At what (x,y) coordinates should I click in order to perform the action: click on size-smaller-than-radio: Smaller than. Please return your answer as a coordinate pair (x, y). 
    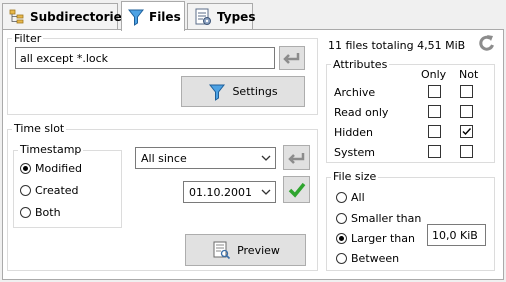
    Looking at the image, I should click on (378, 218).